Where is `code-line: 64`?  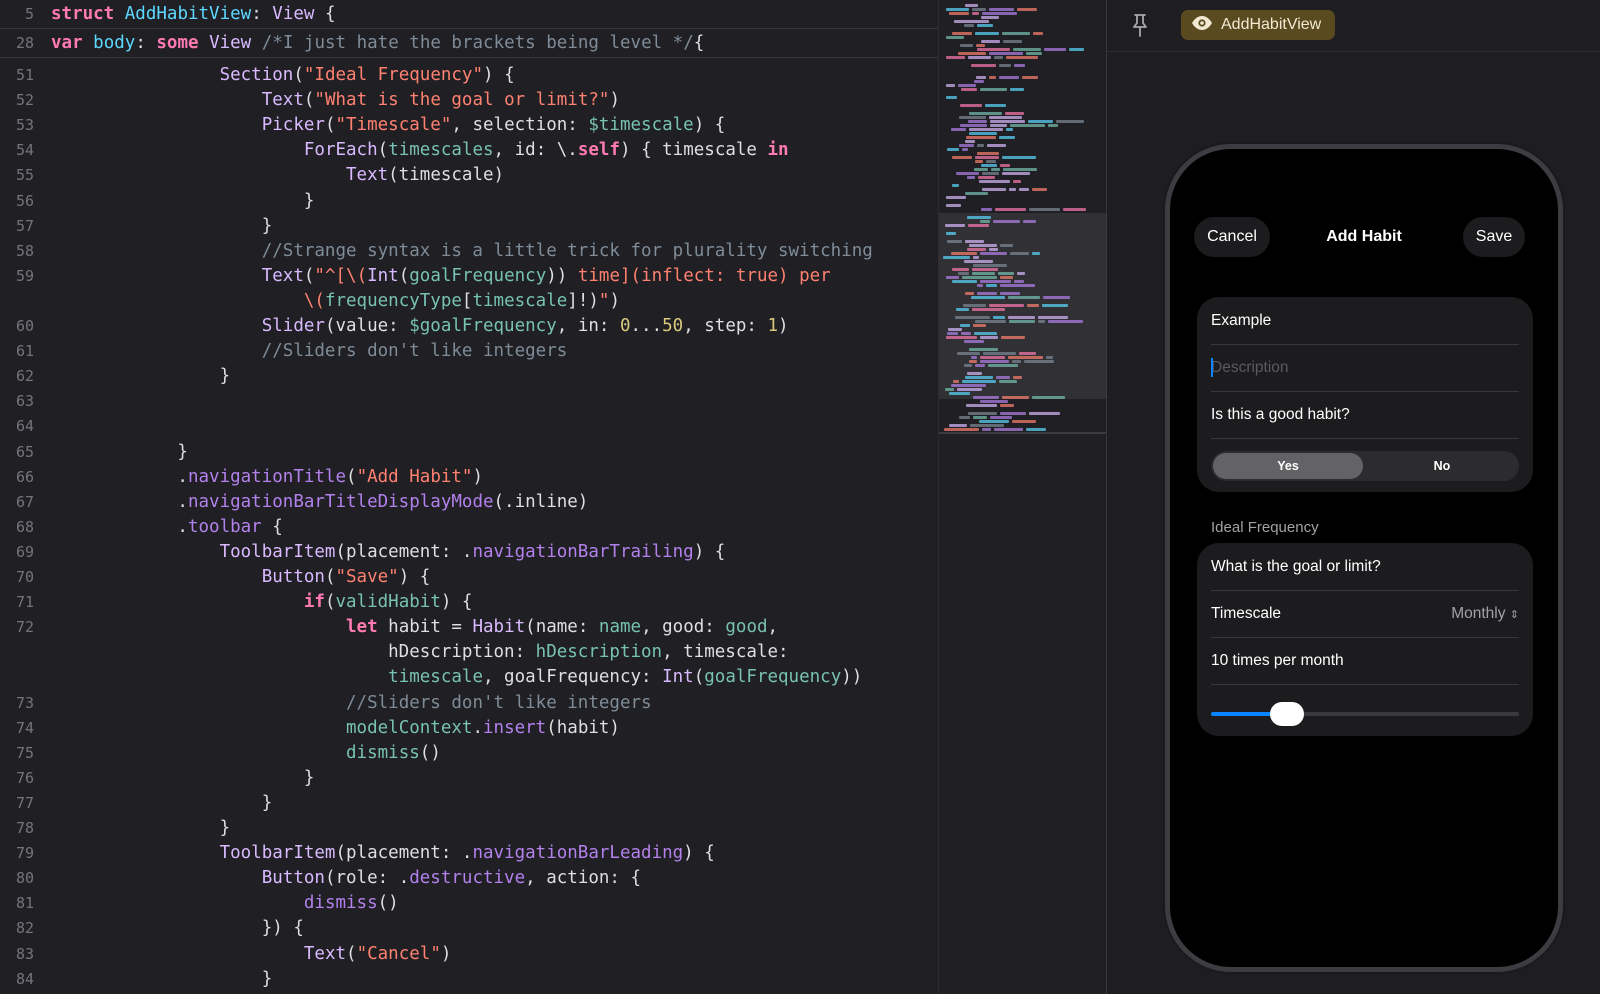
code-line: 64 is located at coordinates (469, 426).